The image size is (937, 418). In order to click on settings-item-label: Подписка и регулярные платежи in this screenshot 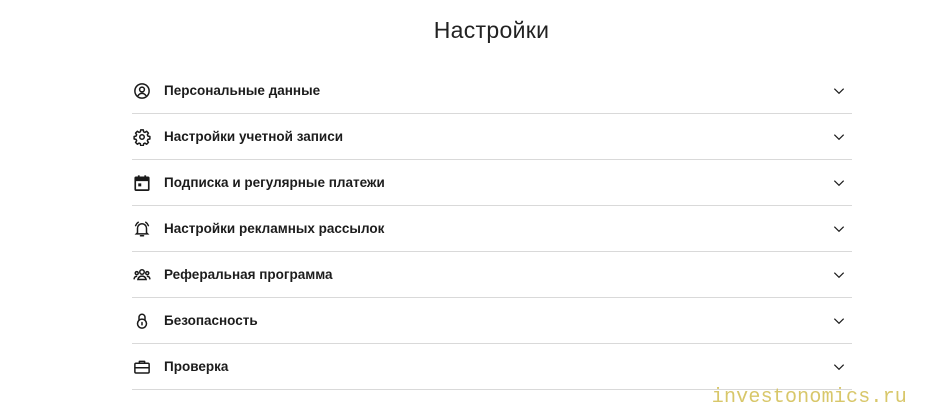, I will do `click(274, 182)`.